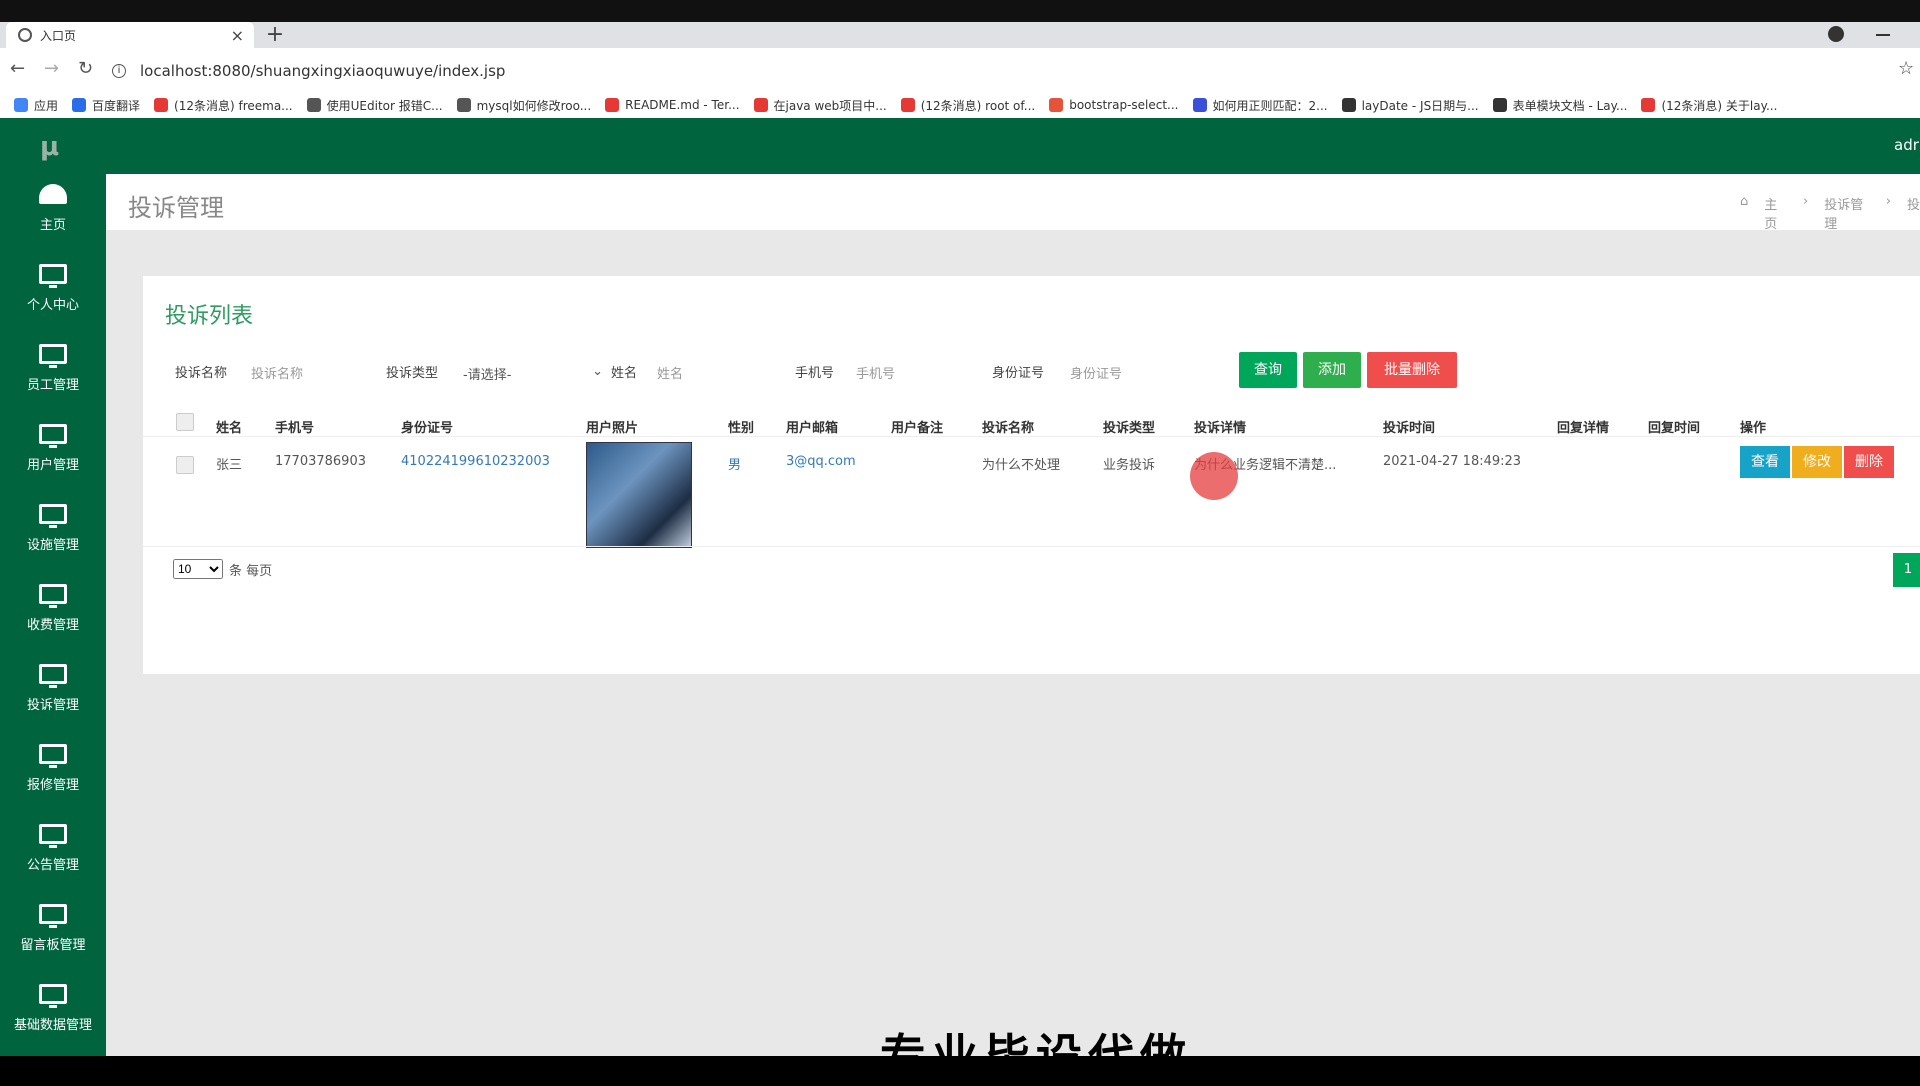  I want to click on info-icon: i, so click(119, 71).